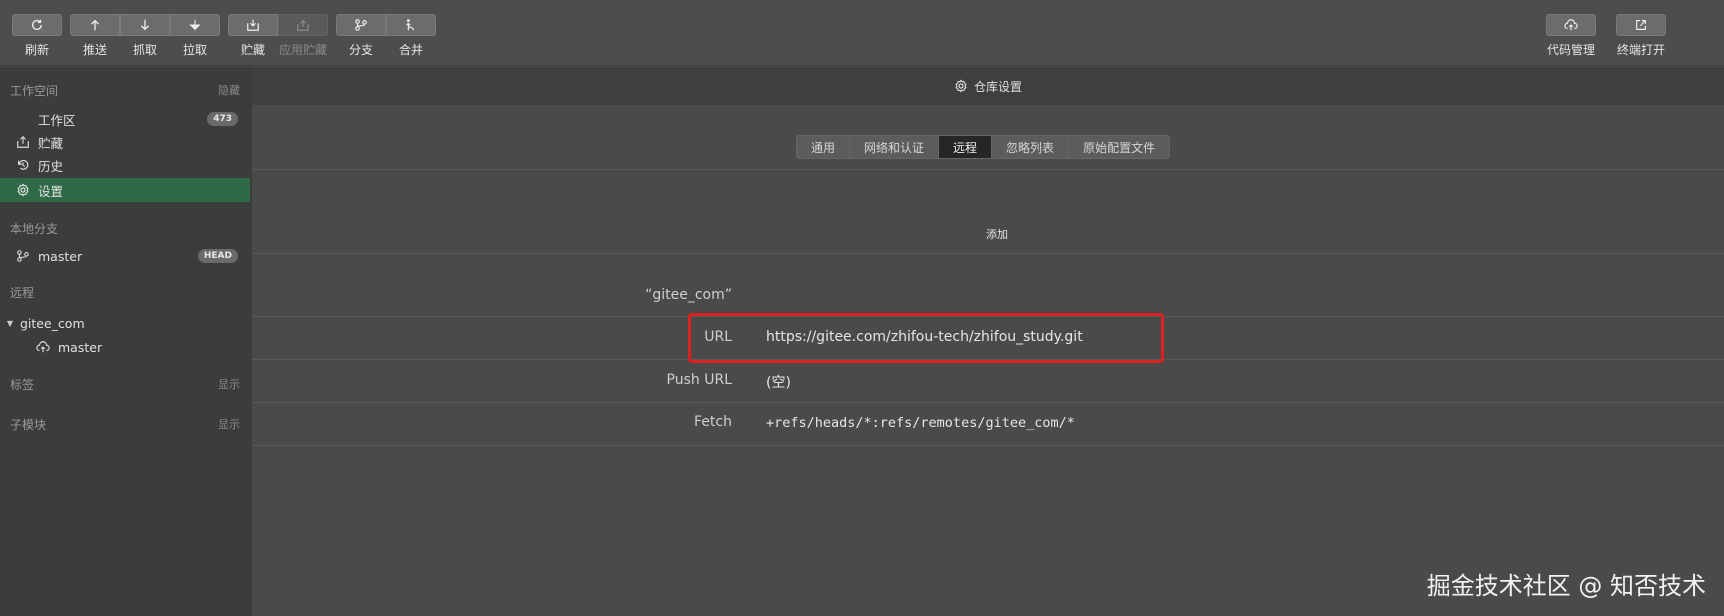  I want to click on code-manage-label: 代码管理, so click(1570, 50).